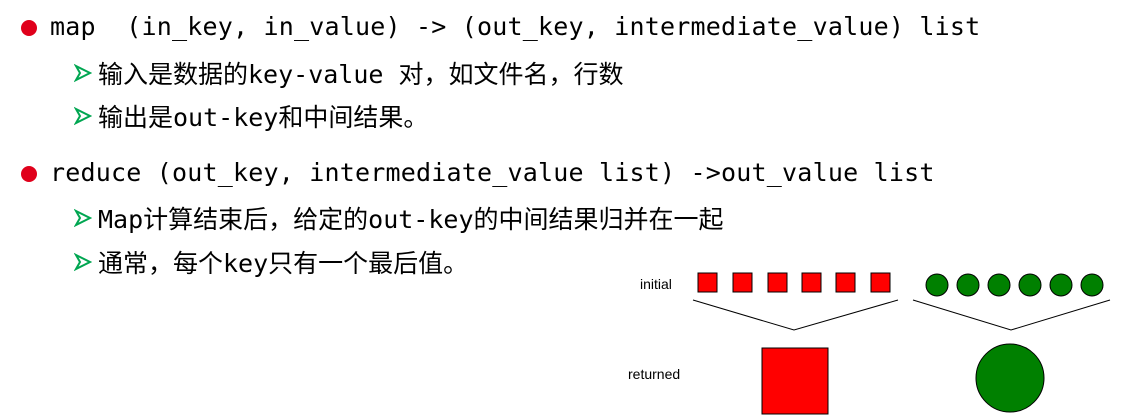  What do you see at coordinates (901, 343) in the screenshot?
I see `reduce-diagram` at bounding box center [901, 343].